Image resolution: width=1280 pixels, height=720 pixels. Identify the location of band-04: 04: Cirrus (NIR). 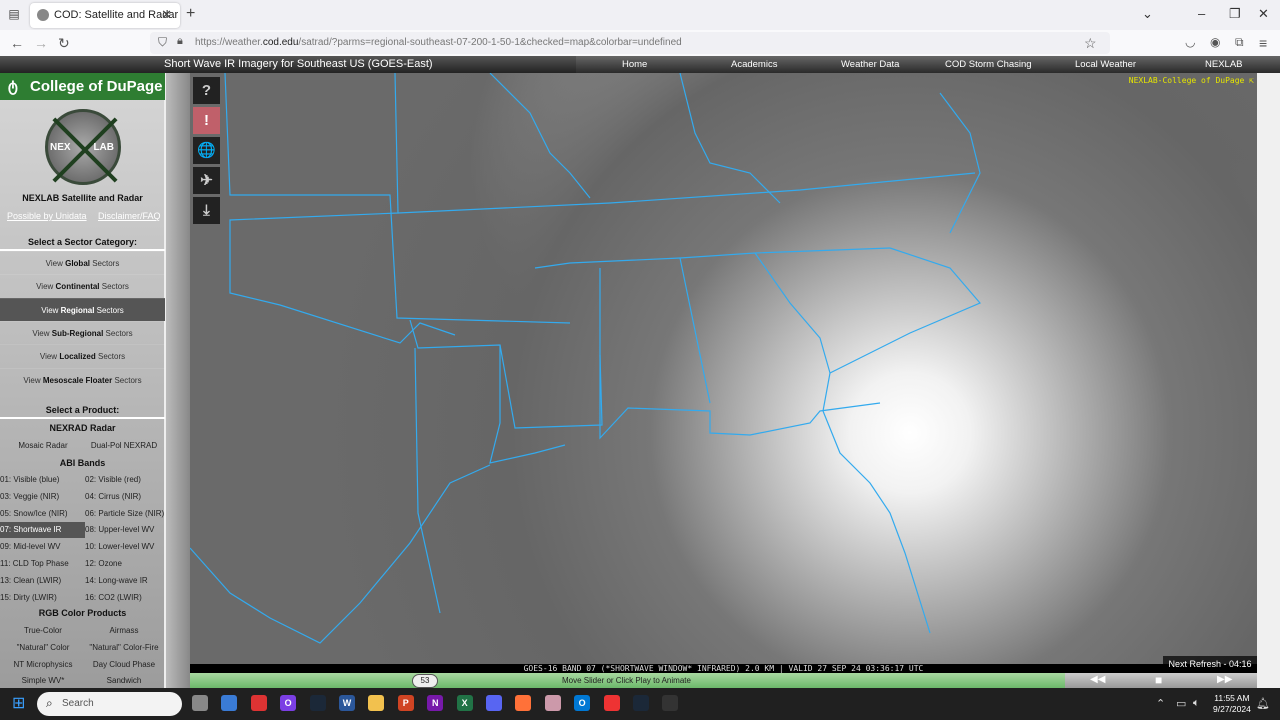
(125, 497).